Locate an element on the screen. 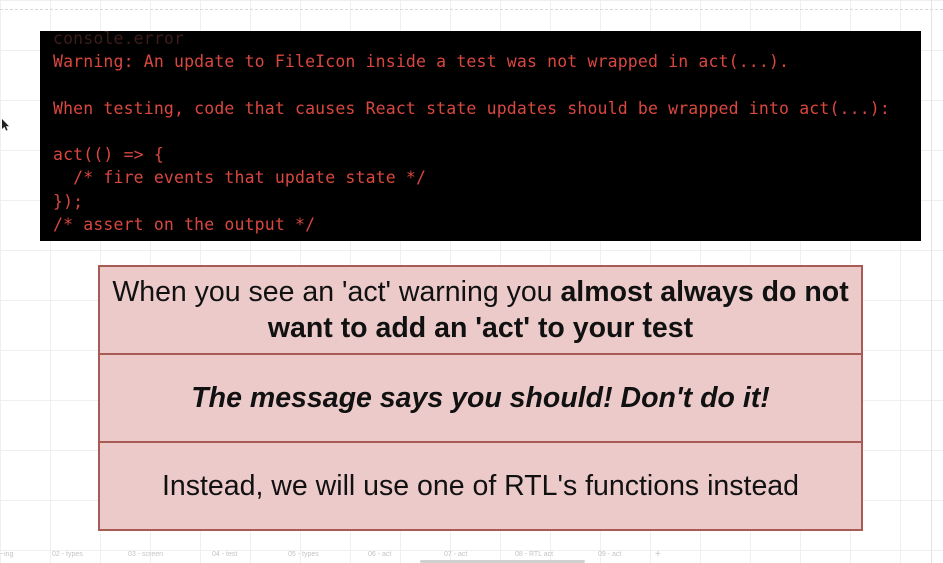  mouse-pointer-icon is located at coordinates (5, 125).